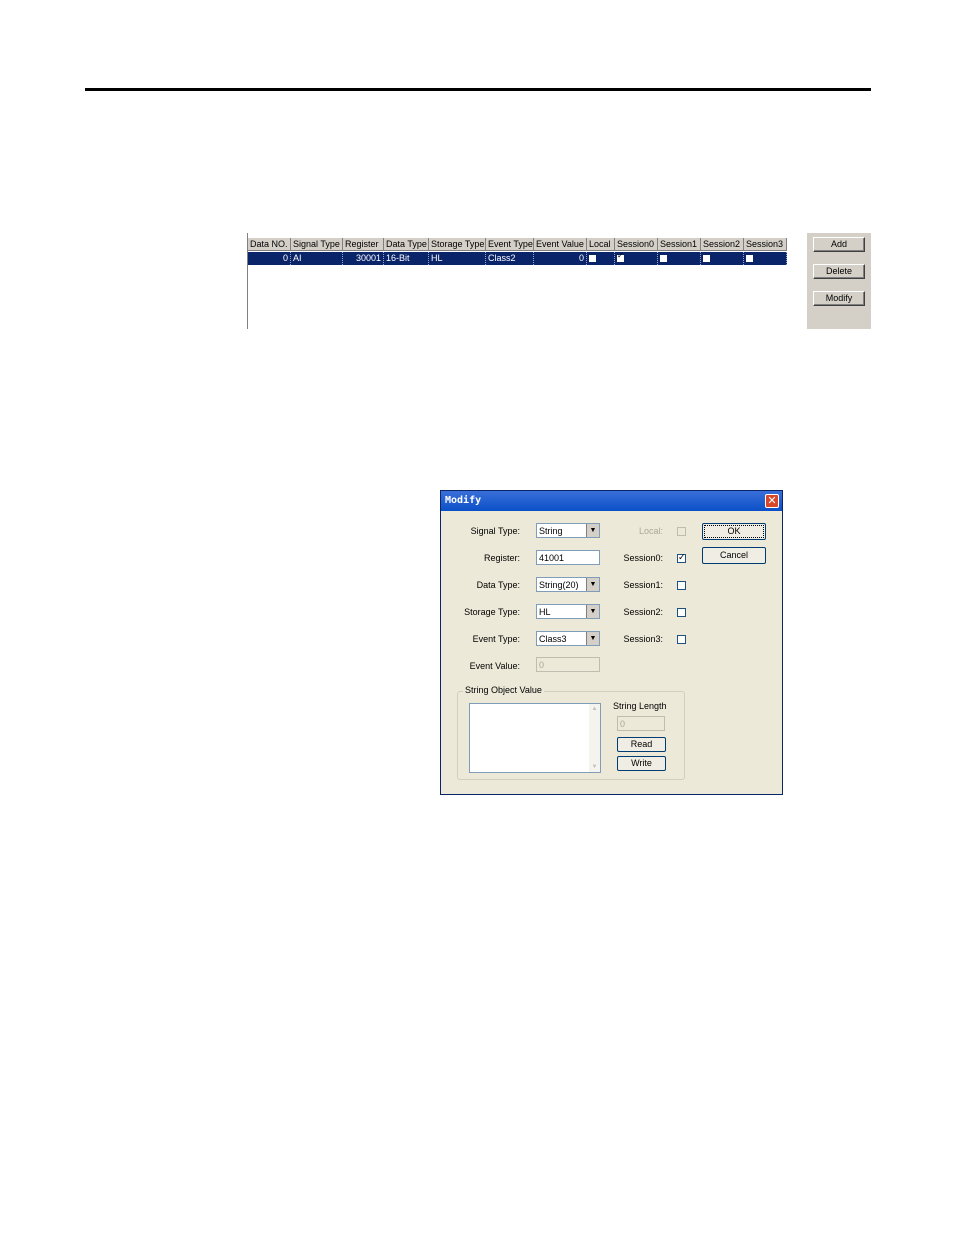 The width and height of the screenshot is (954, 1235). Describe the element at coordinates (478, 89) in the screenshot. I see `page-rule` at that location.